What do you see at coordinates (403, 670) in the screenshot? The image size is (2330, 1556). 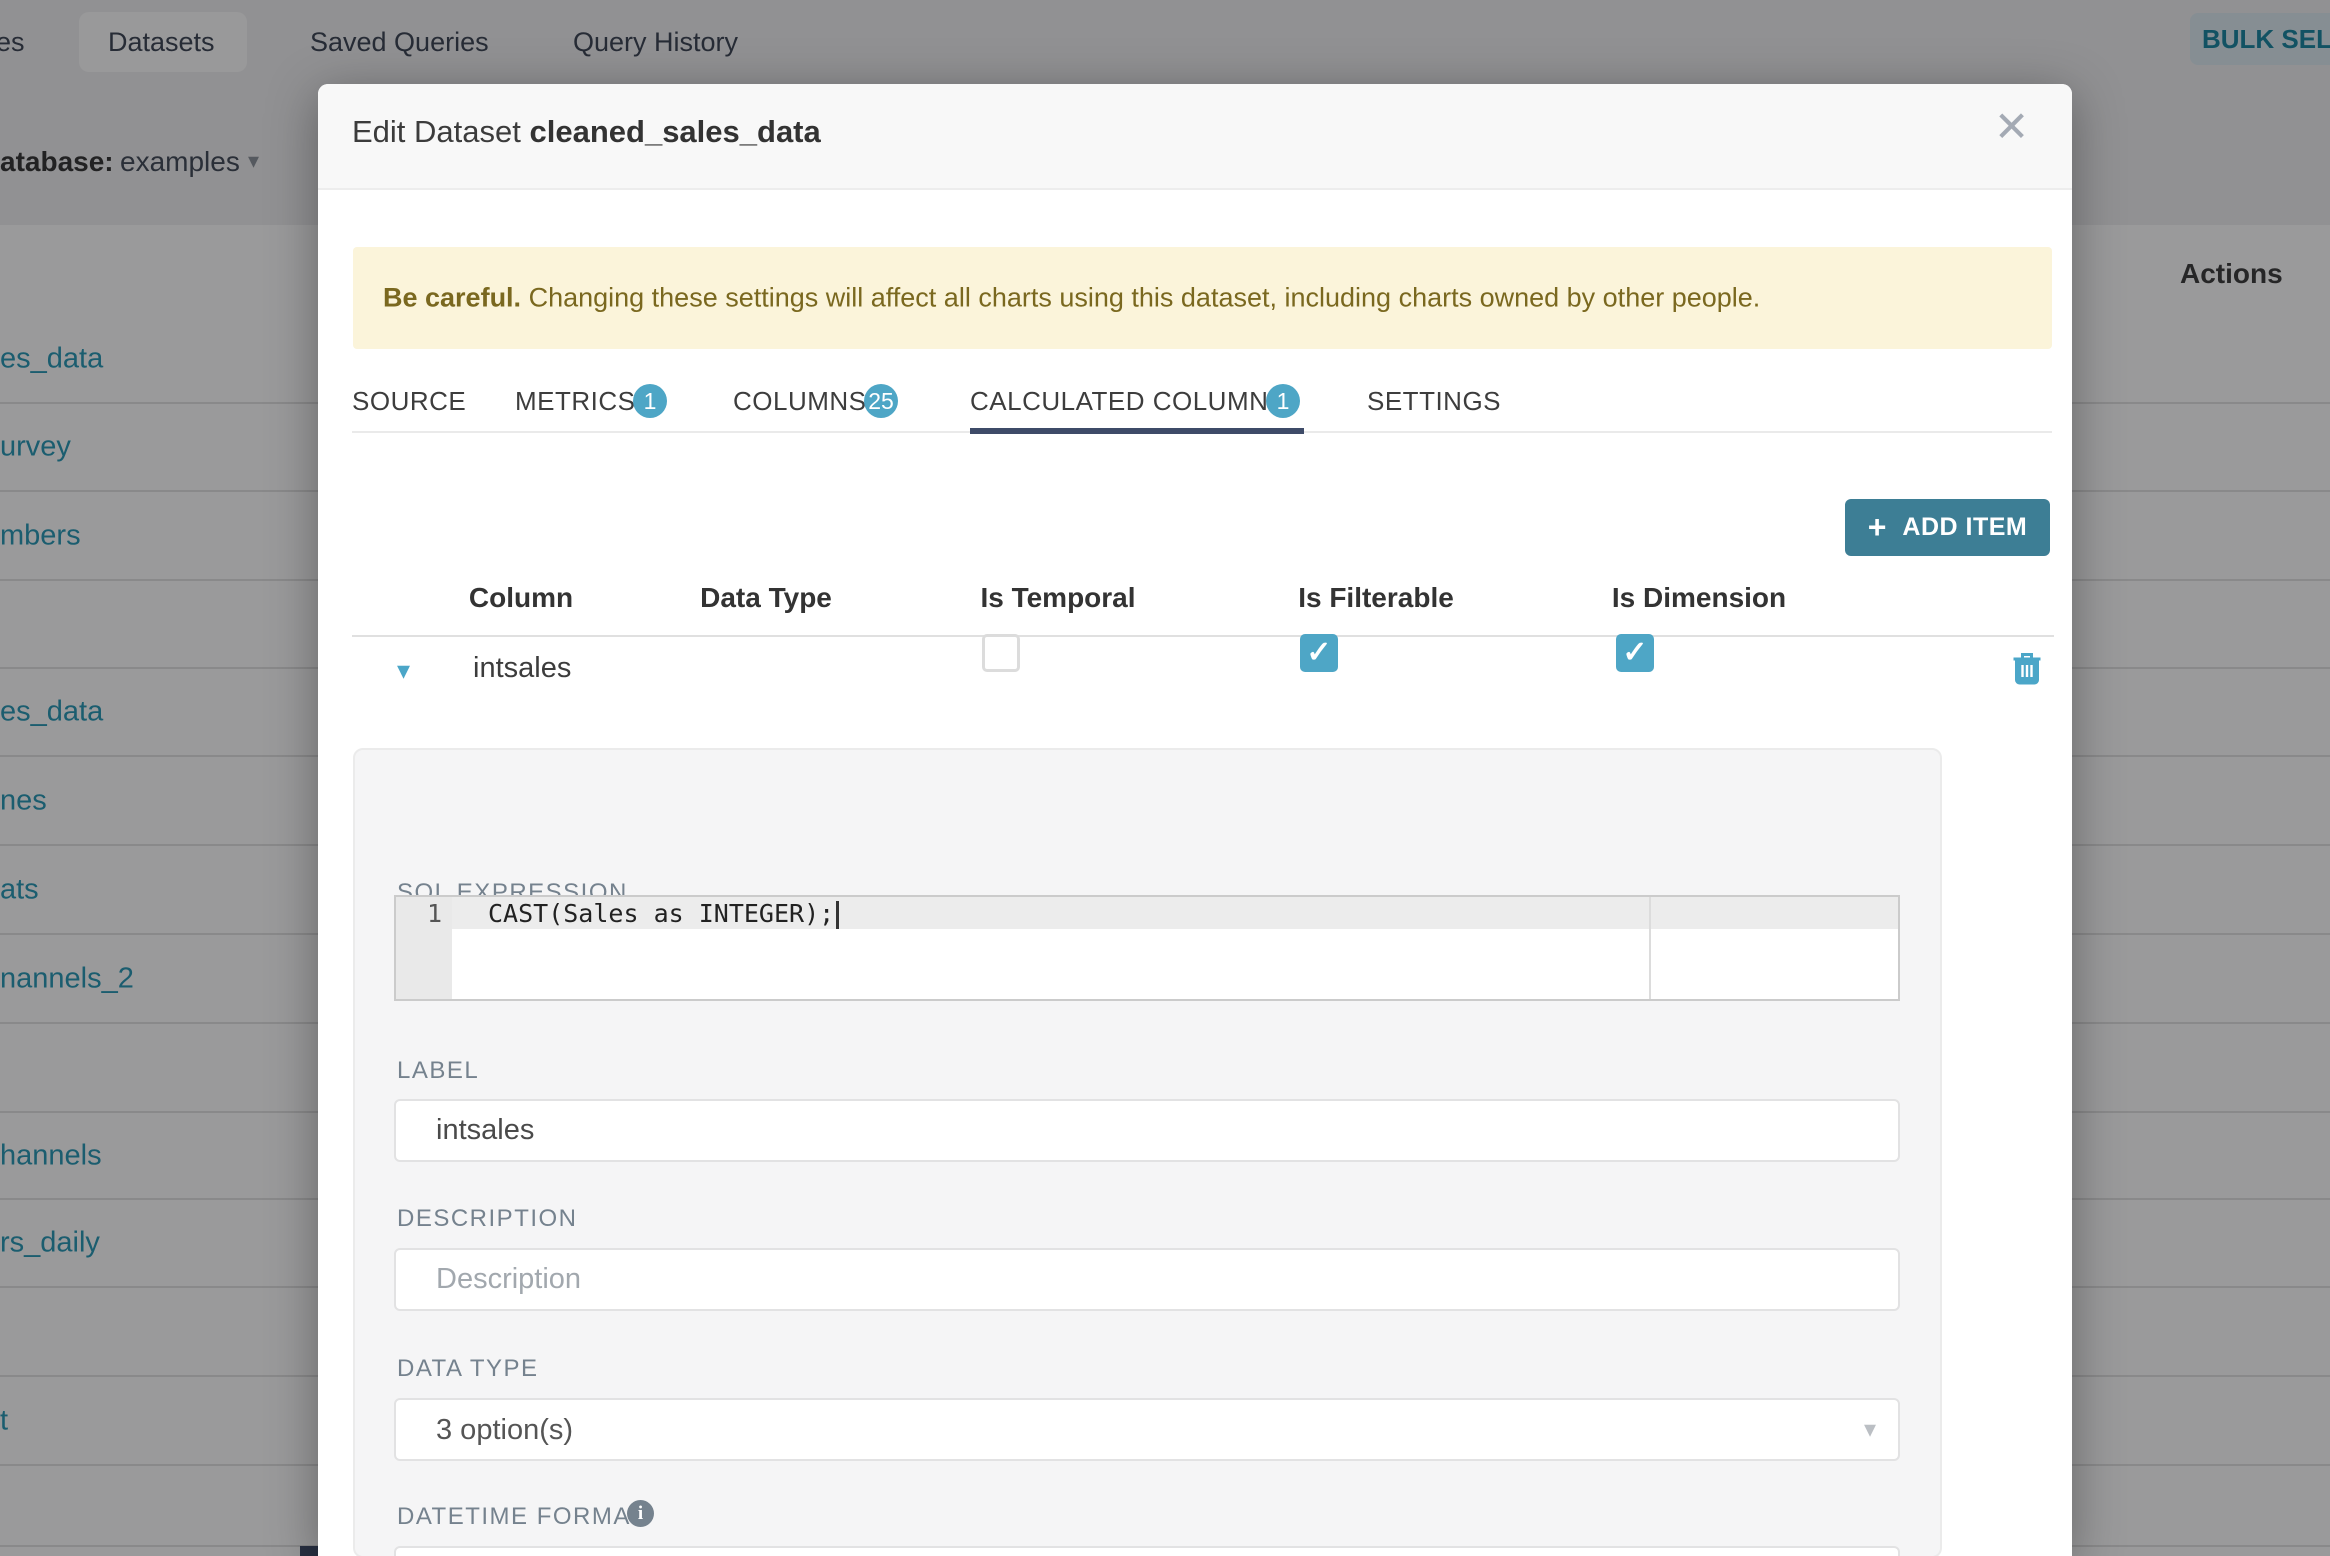 I see `row-expander-caret-icon: ▾` at bounding box center [403, 670].